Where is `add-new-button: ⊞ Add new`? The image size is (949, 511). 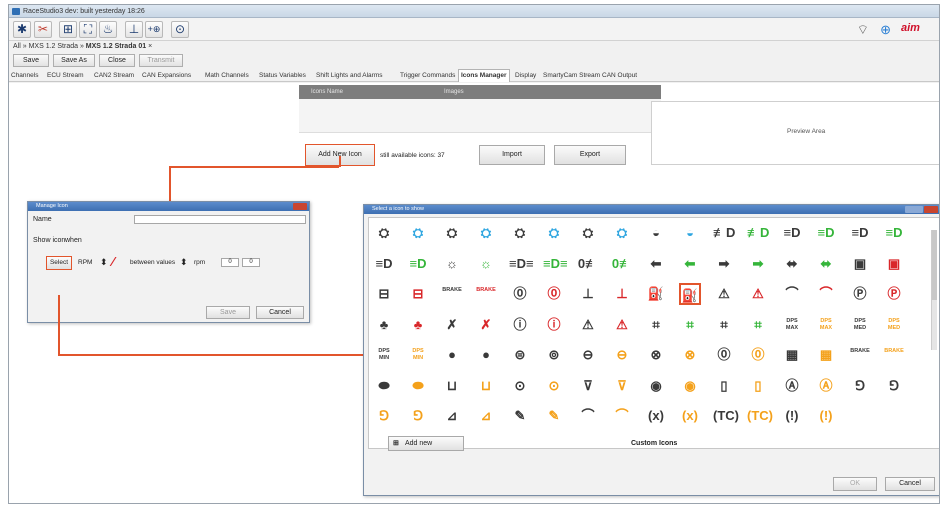
add-new-button: ⊞ Add new is located at coordinates (426, 443).